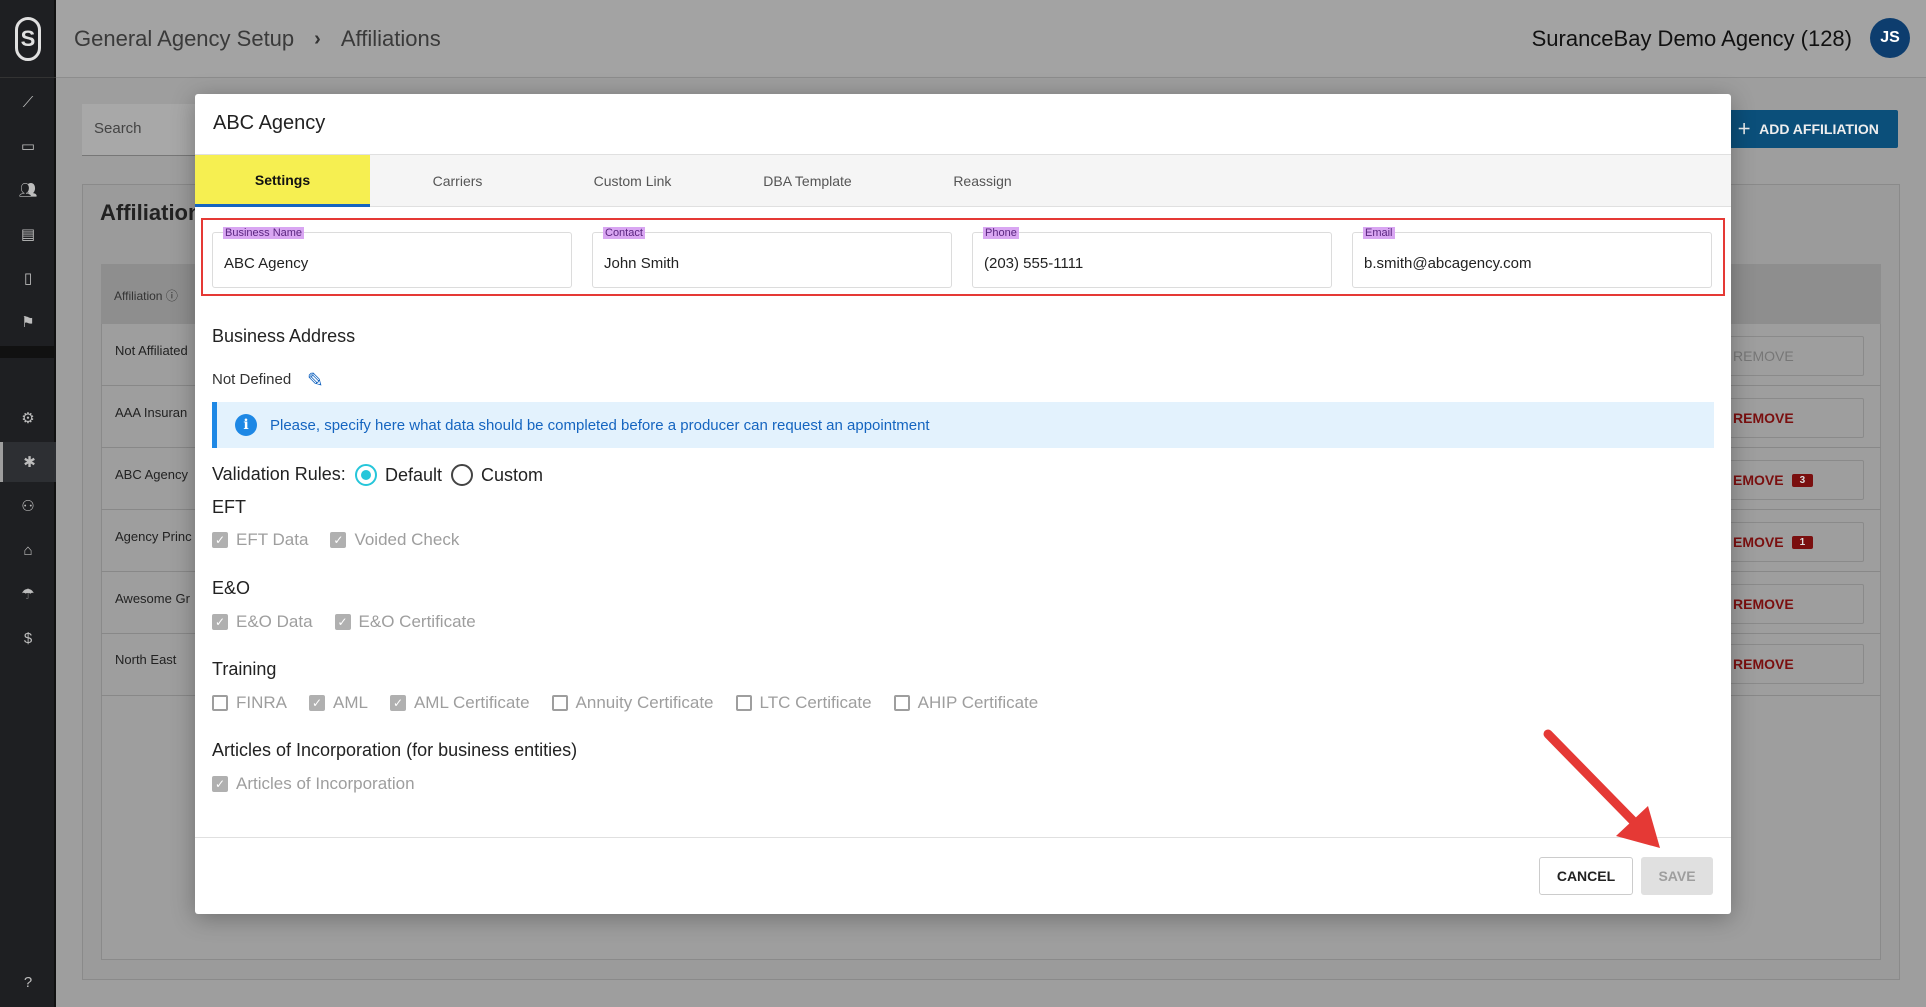  What do you see at coordinates (28, 982) in the screenshot?
I see `help-icon: ?` at bounding box center [28, 982].